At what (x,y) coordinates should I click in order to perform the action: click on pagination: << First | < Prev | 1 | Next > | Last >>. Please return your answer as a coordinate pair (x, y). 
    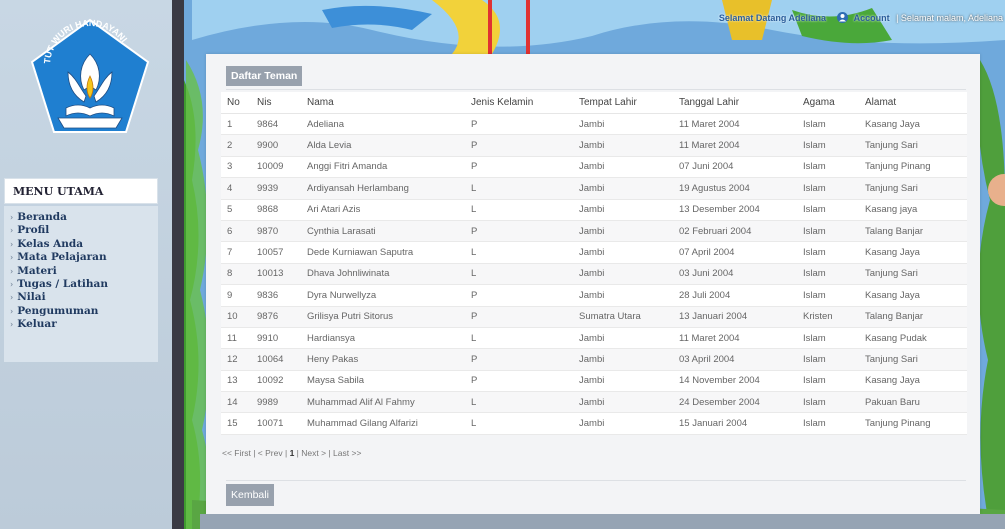
    Looking at the image, I should click on (291, 453).